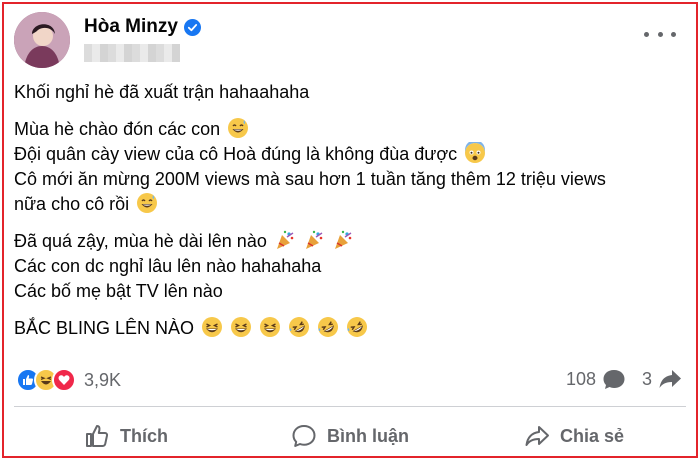 Image resolution: width=700 pixels, height=460 pixels. I want to click on comment-button: Bình luận, so click(350, 436).